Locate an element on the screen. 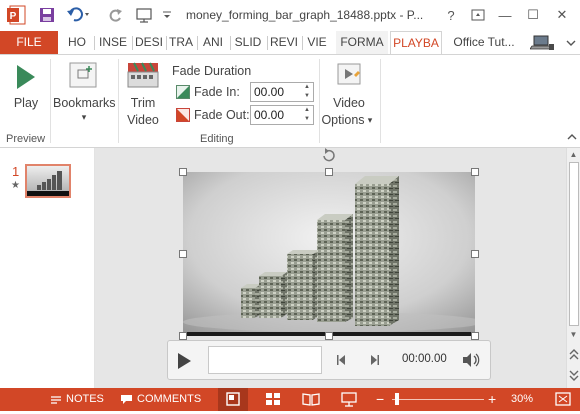 The width and height of the screenshot is (580, 414). account-avatar-icon is located at coordinates (542, 43).